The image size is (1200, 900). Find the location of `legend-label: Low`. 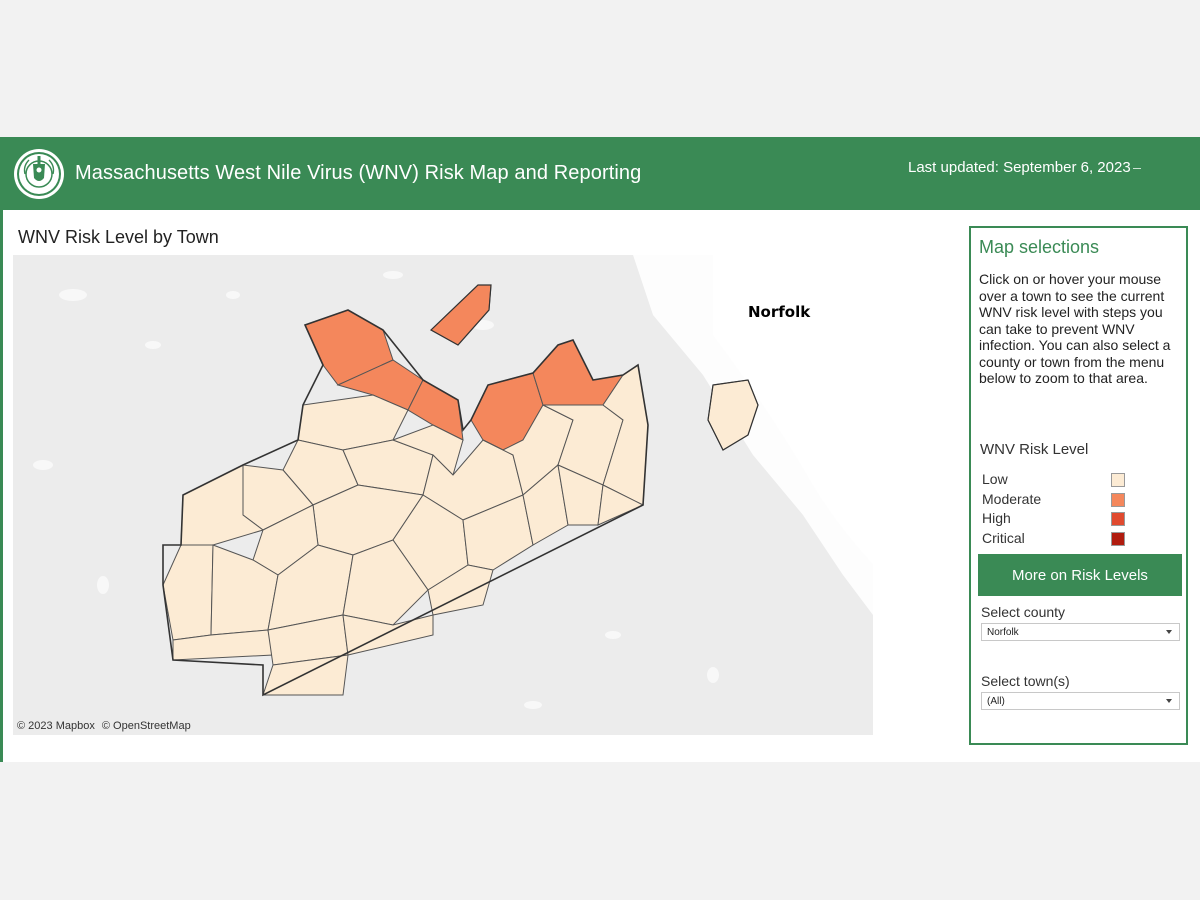

legend-label: Low is located at coordinates (995, 479).